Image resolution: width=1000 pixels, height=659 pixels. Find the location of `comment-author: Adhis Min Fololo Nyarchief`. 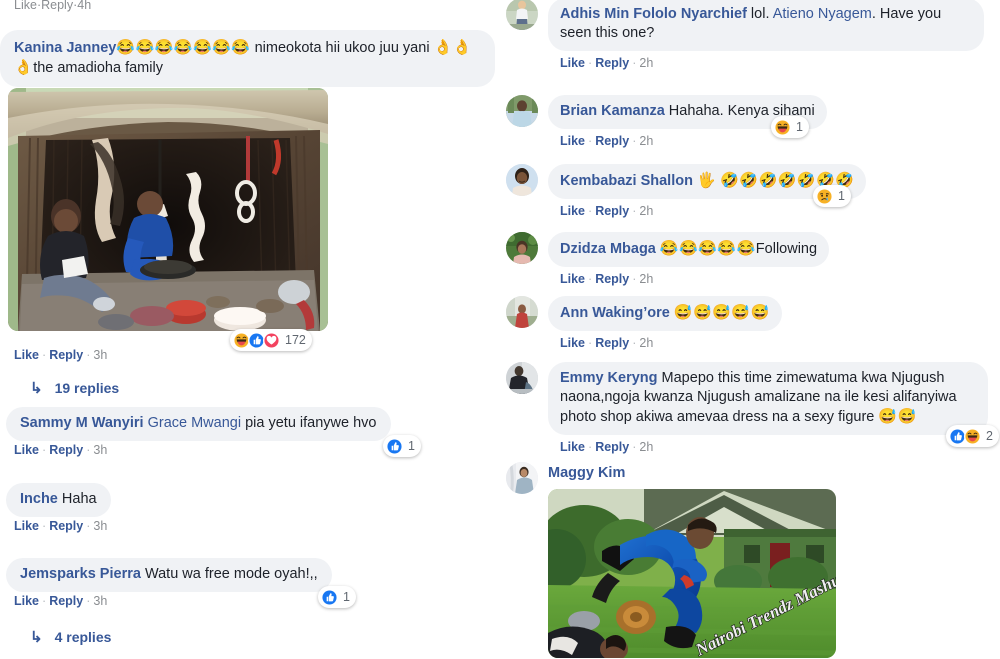

comment-author: Adhis Min Fololo Nyarchief is located at coordinates (653, 14).